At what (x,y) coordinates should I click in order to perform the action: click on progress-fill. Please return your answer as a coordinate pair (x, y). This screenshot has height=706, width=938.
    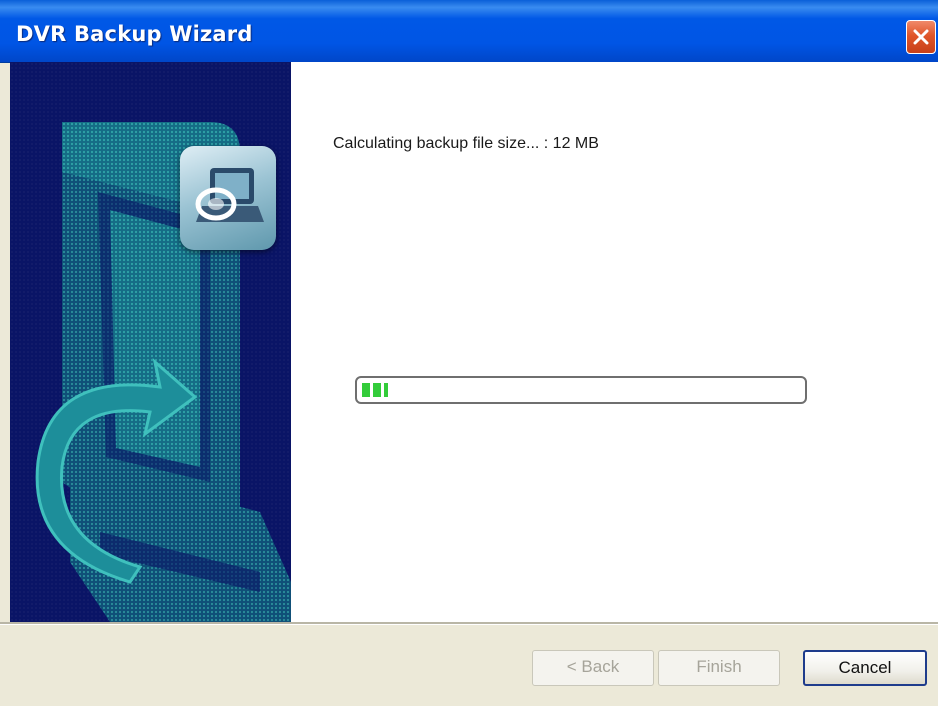
    Looking at the image, I should click on (375, 390).